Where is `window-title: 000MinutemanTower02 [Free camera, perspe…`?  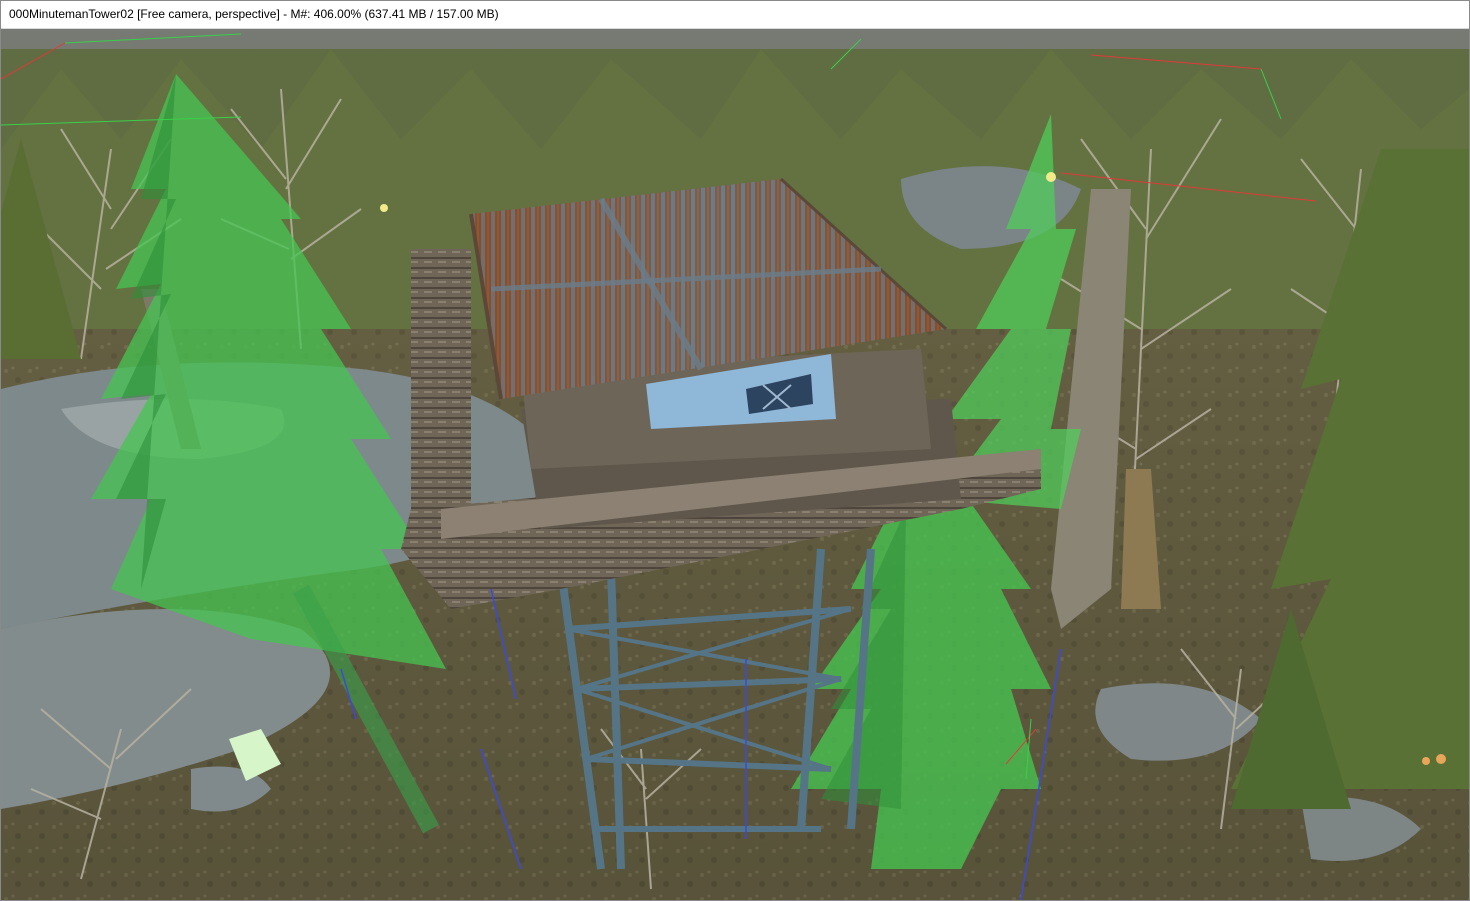
window-title: 000MinutemanTower02 [Free camera, perspe… is located at coordinates (254, 14).